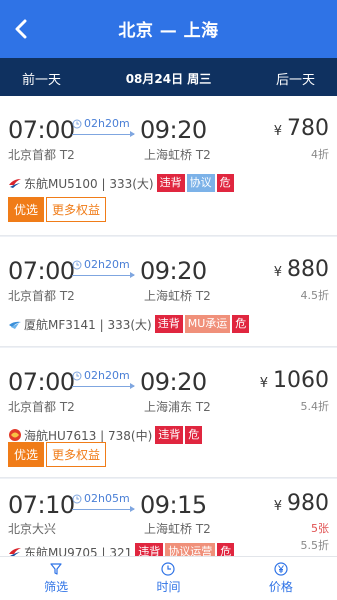  I want to click on filter-icon, so click(56, 569).